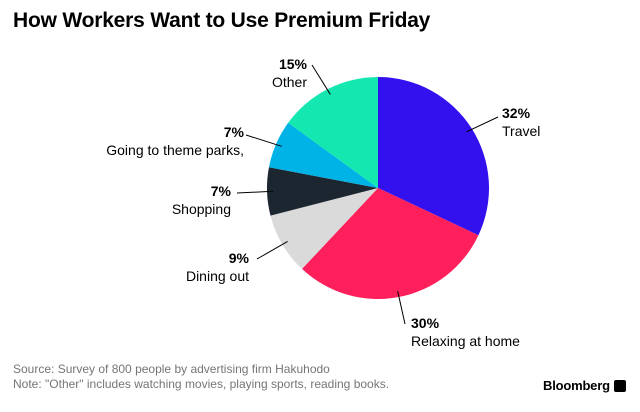 The height and width of the screenshot is (412, 640). What do you see at coordinates (175, 150) in the screenshot?
I see `label-theme-parks-name: Going to theme parks,` at bounding box center [175, 150].